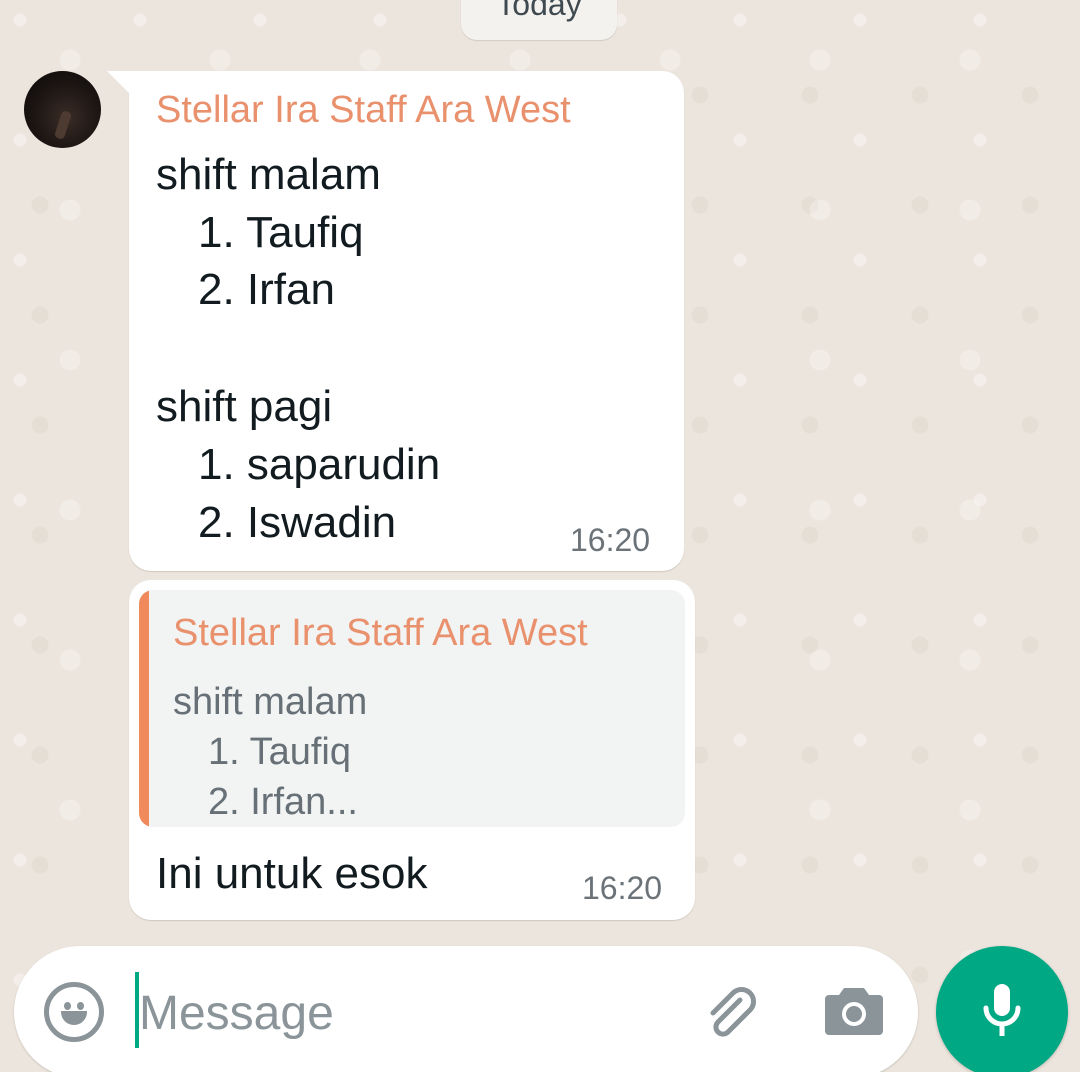 This screenshot has height=1072, width=1080. I want to click on sender-name: Stellar Ira Staff Ara West, so click(363, 110).